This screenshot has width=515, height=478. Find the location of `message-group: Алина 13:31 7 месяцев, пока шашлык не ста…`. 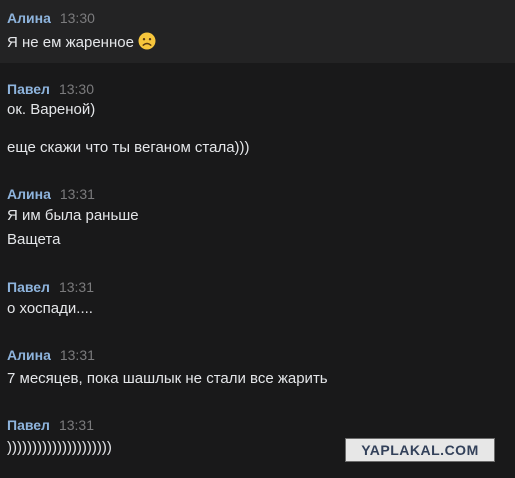

message-group: Алина 13:31 7 месяцев, пока шашлык не ста… is located at coordinates (257, 374).